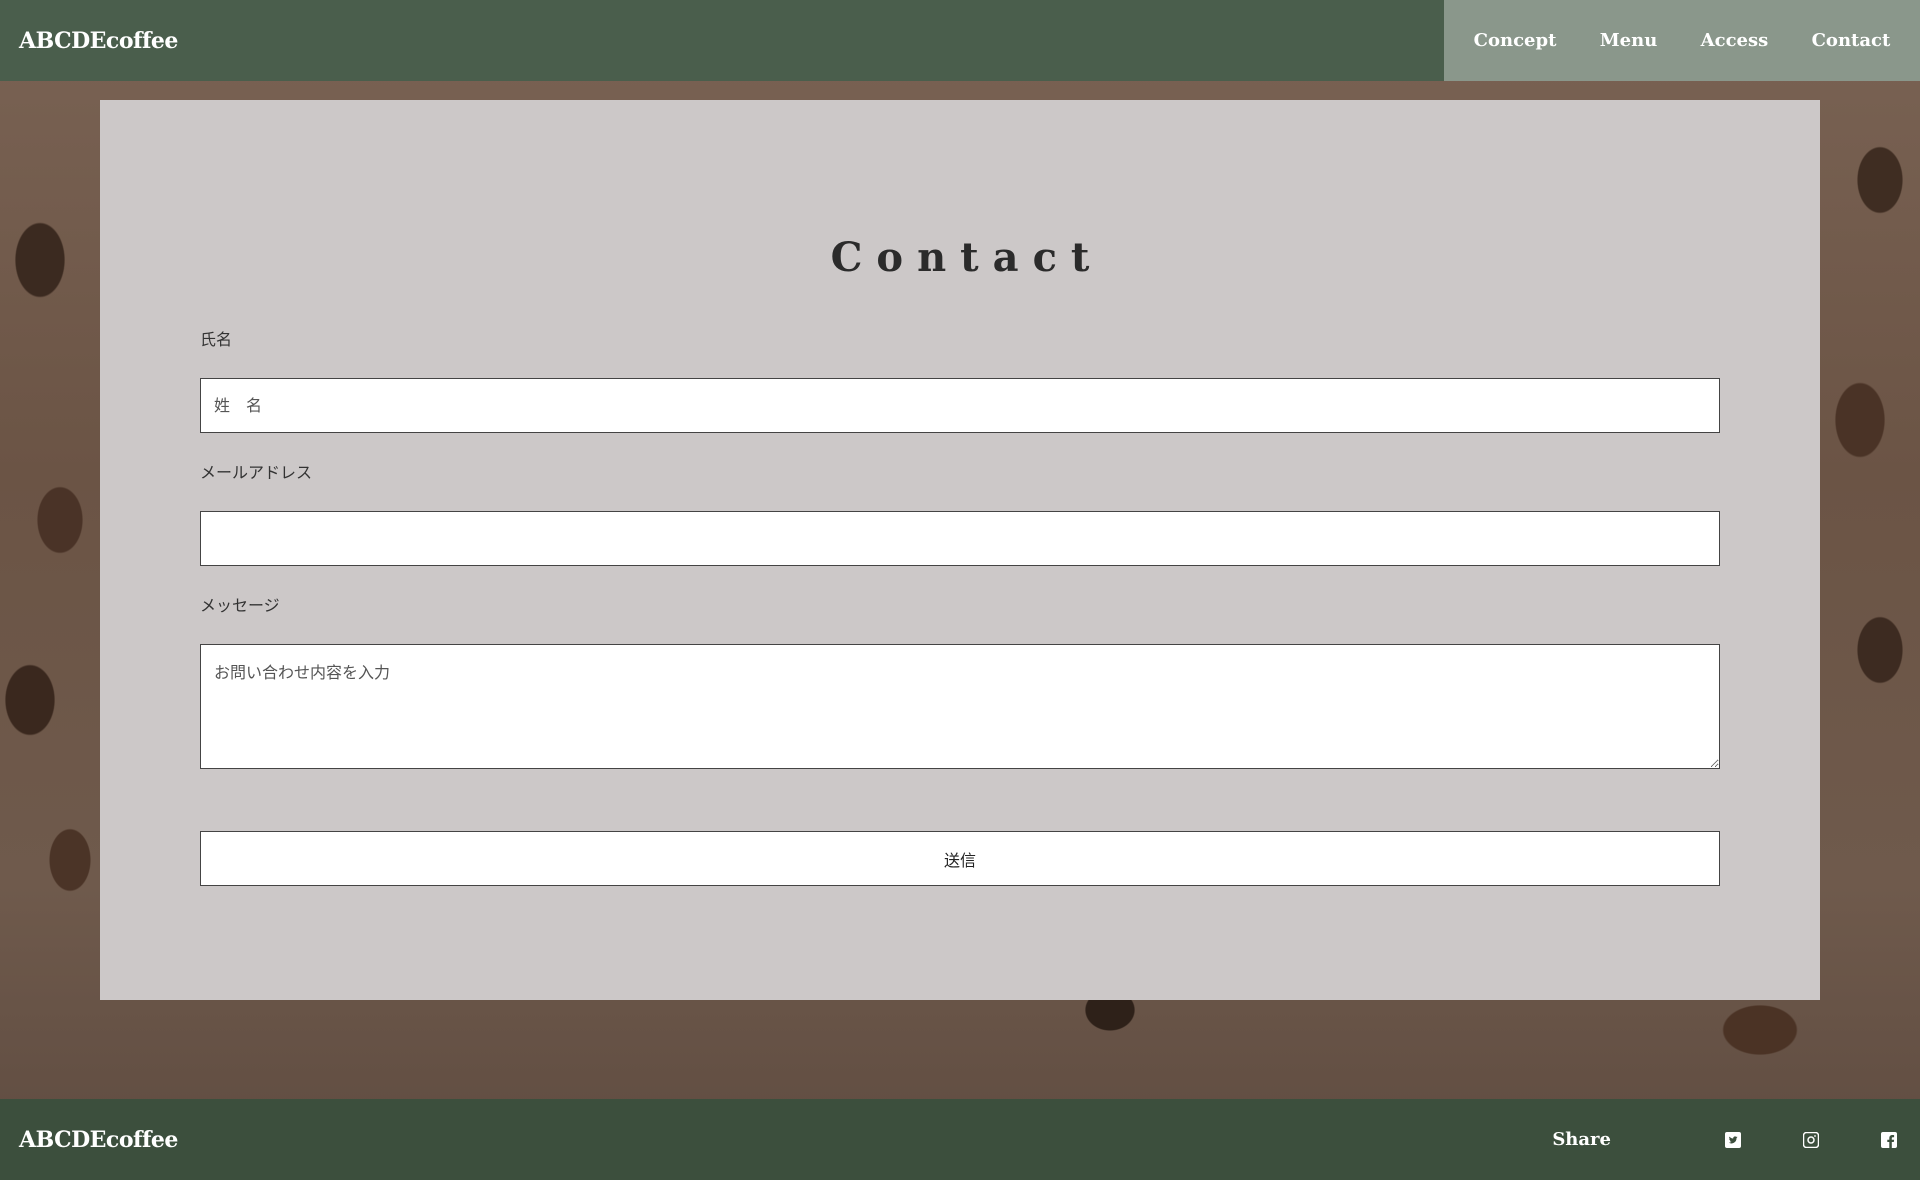 The image size is (1920, 1180). I want to click on share-label: Share, so click(1581, 1139).